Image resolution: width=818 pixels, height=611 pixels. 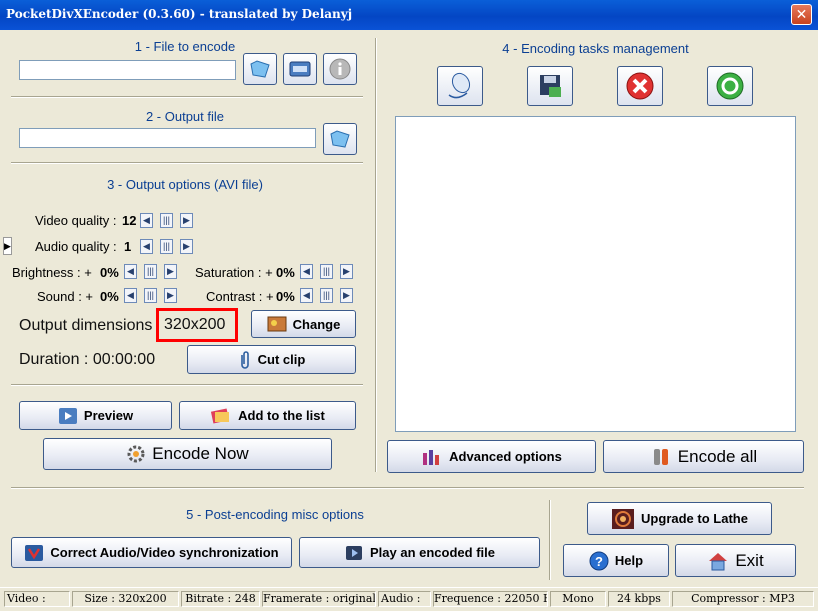 I want to click on add-to-list-label: Add to the list, so click(x=281, y=415).